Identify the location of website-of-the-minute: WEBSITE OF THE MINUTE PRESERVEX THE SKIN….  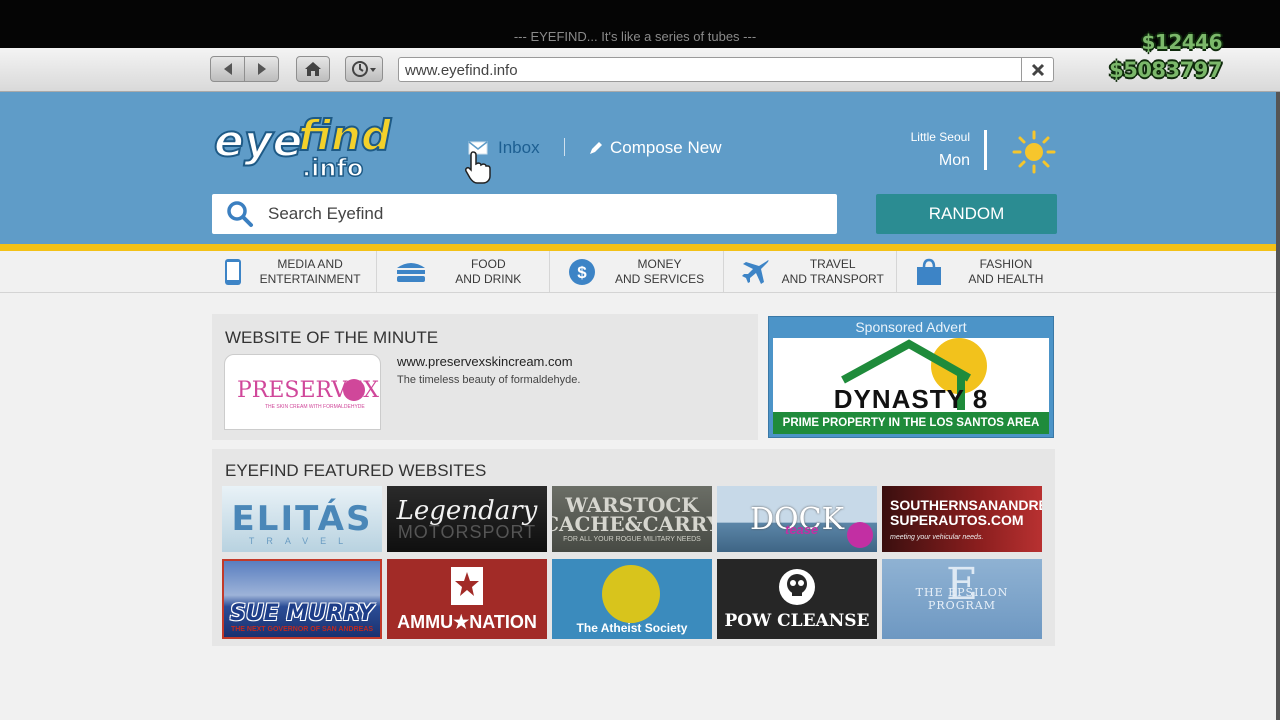
(485, 377).